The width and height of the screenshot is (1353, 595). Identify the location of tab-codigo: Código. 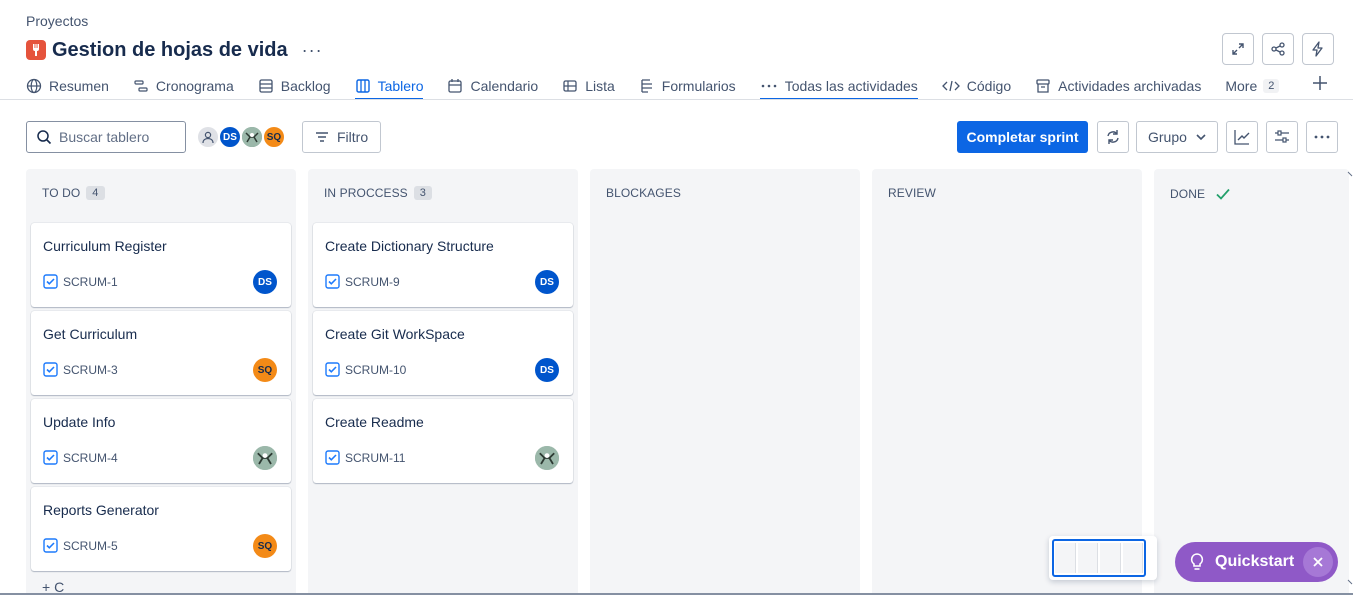
(976, 85).